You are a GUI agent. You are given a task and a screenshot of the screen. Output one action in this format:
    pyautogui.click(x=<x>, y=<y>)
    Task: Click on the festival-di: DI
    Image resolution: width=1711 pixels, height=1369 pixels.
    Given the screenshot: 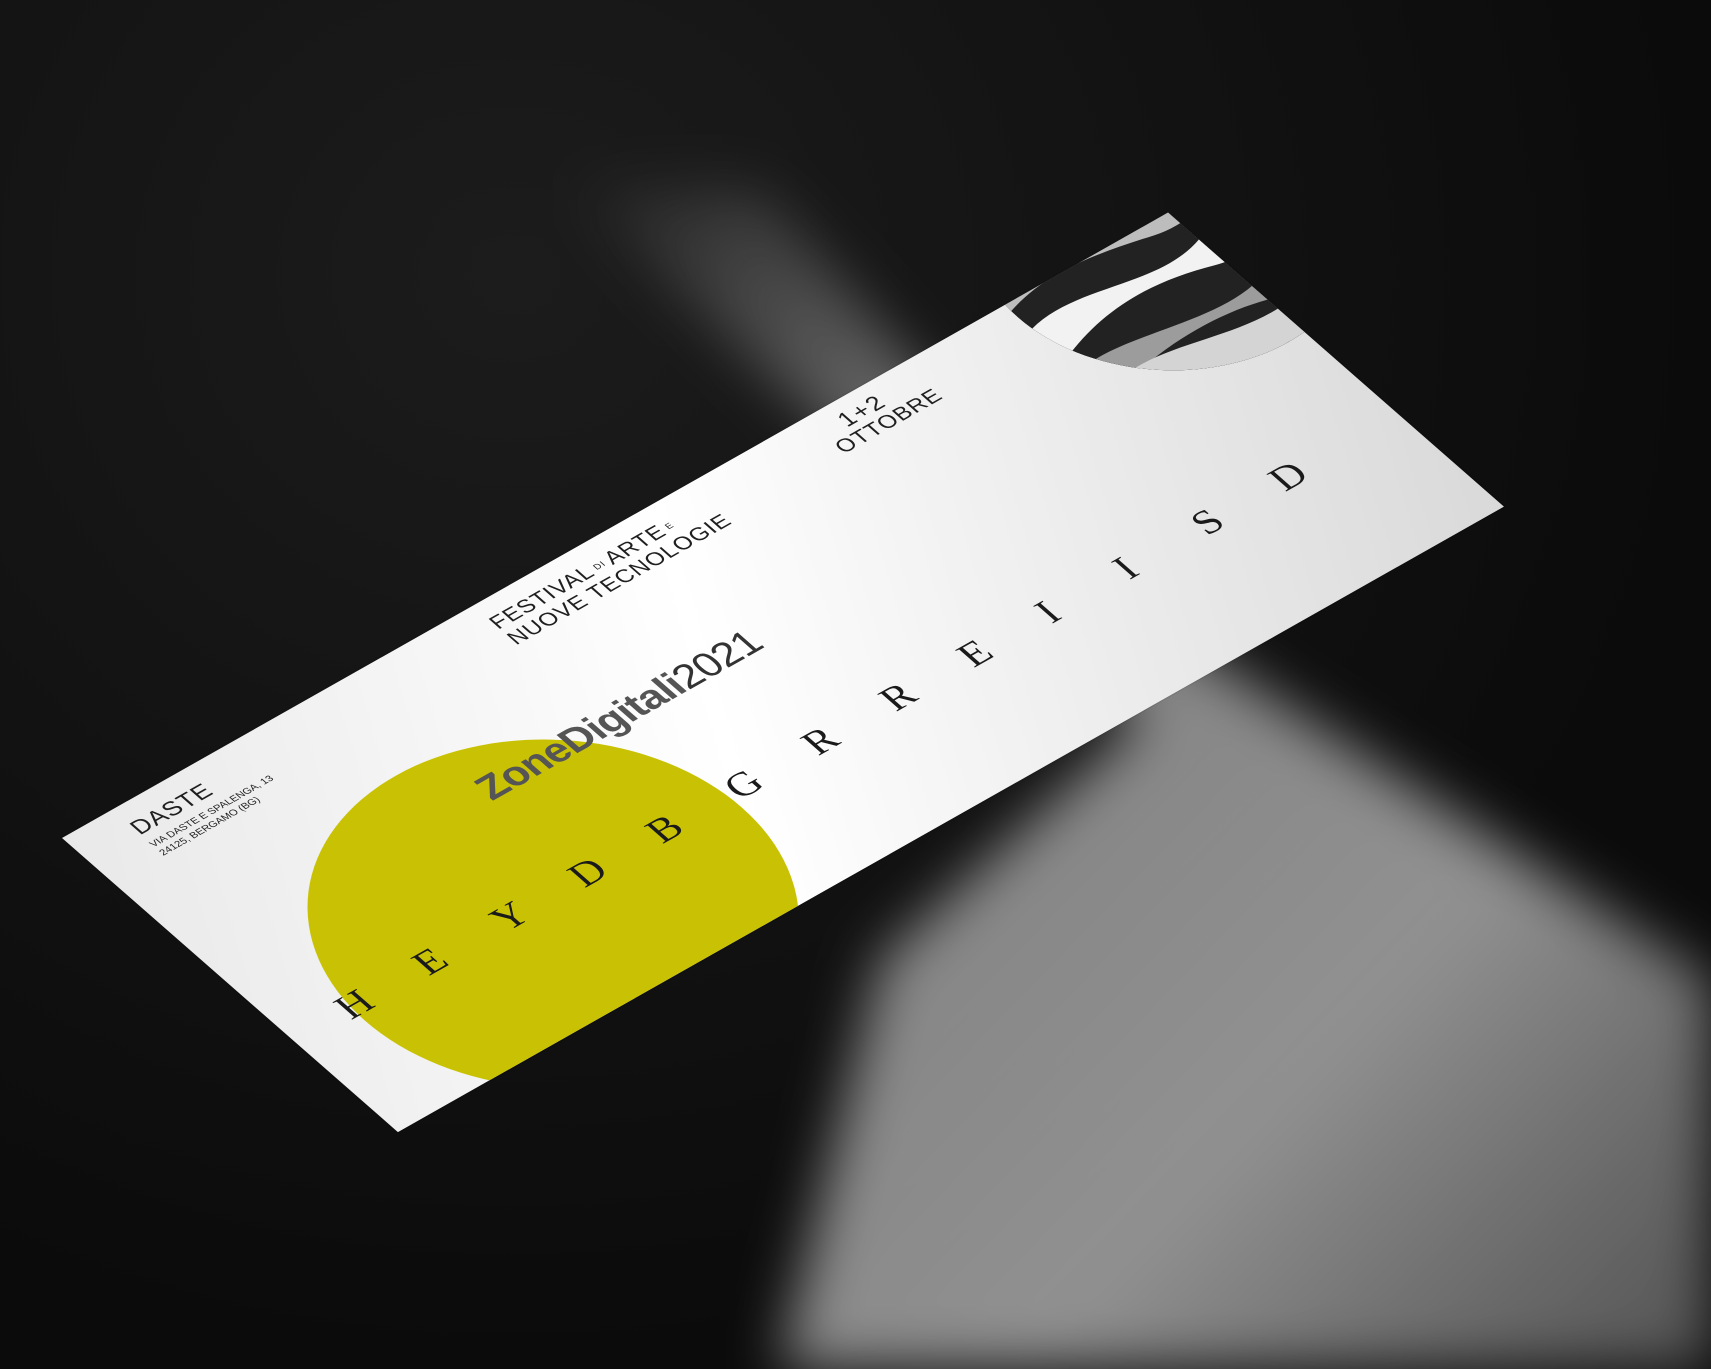 What is the action you would take?
    pyautogui.click(x=600, y=565)
    